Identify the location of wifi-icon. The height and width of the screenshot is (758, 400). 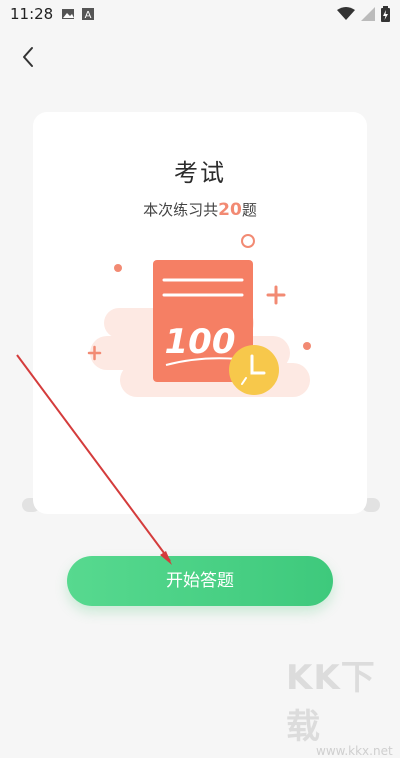
(346, 13).